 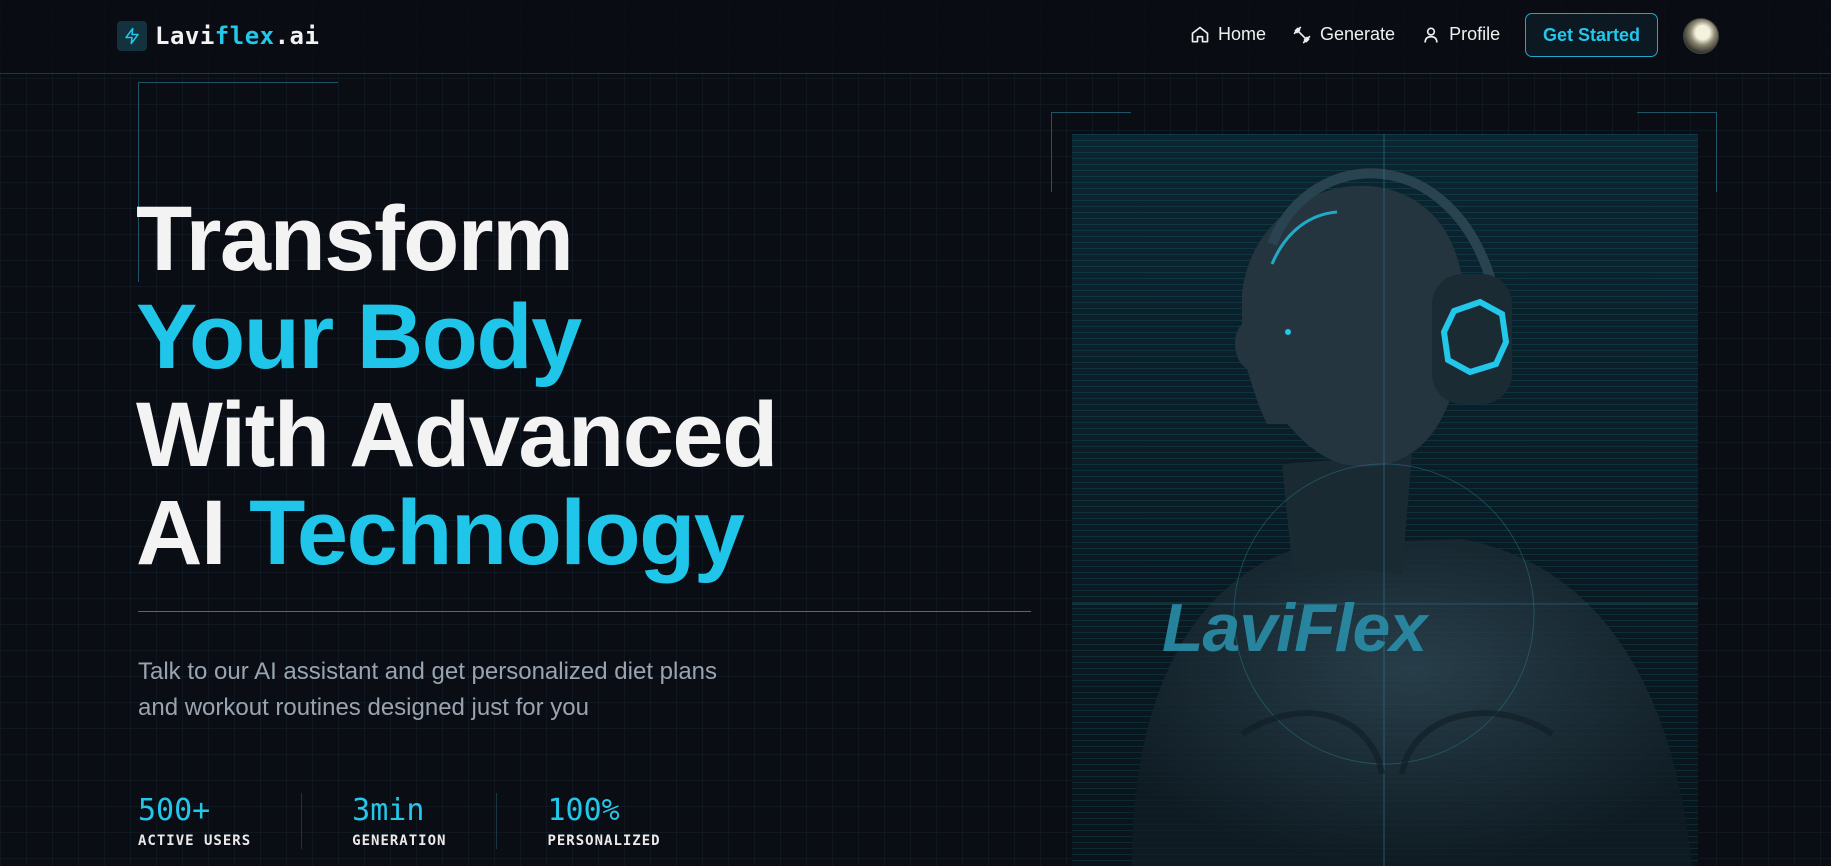 I want to click on home-icon, so click(x=1200, y=34).